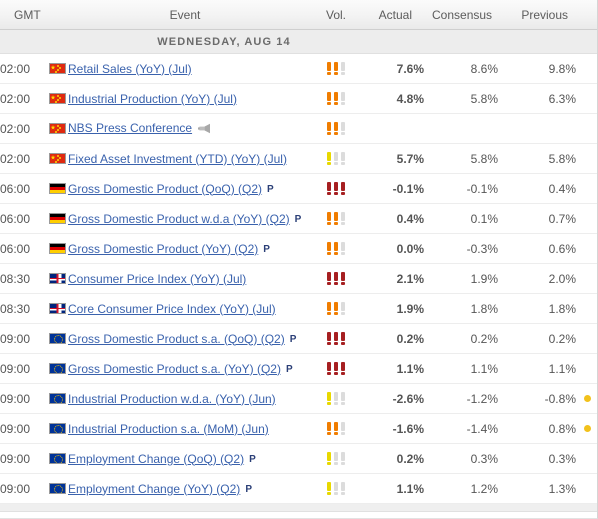 The height and width of the screenshot is (519, 598). I want to click on event-time: 09:00, so click(23, 338).